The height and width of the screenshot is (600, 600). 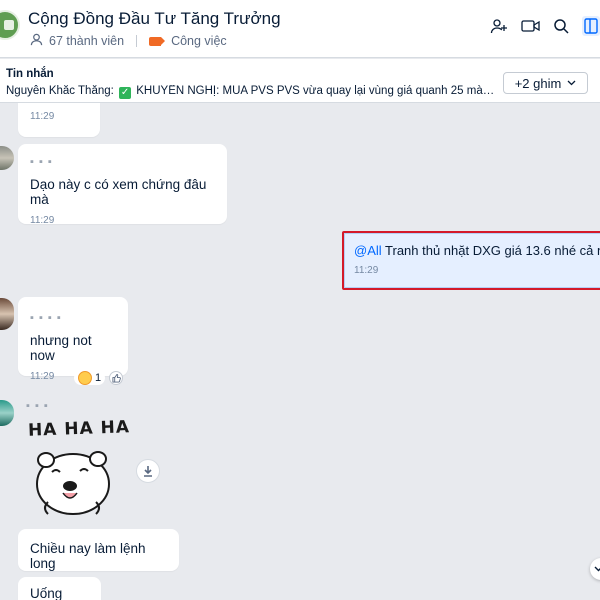 What do you see at coordinates (85, 378) in the screenshot?
I see `laugh-emoji-icon` at bounding box center [85, 378].